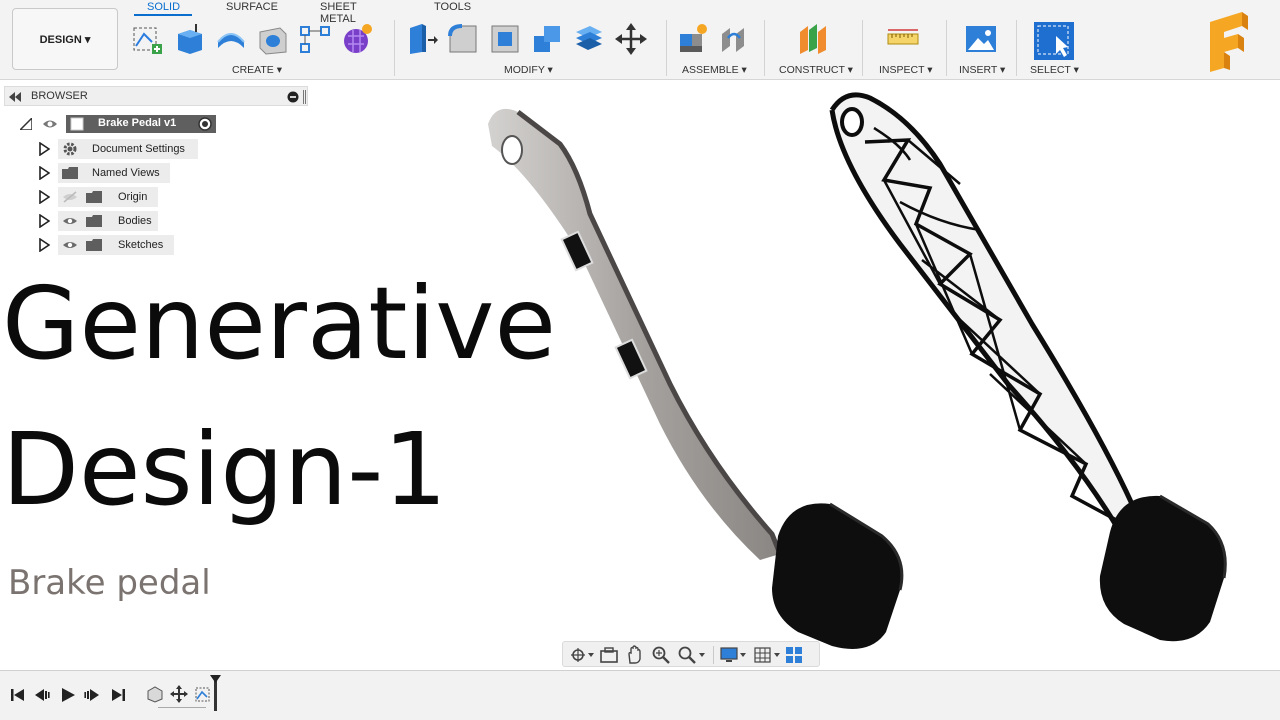 The width and height of the screenshot is (1280, 720). What do you see at coordinates (734, 655) in the screenshot?
I see `display-settings-icon` at bounding box center [734, 655].